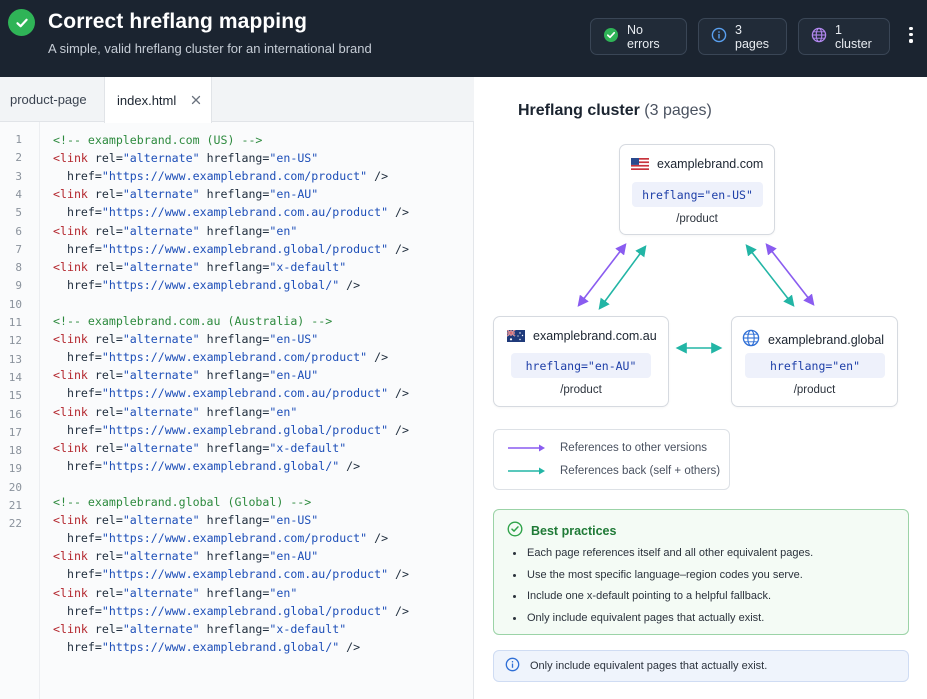  Describe the element at coordinates (751, 339) in the screenshot. I see `globe-icon` at that location.